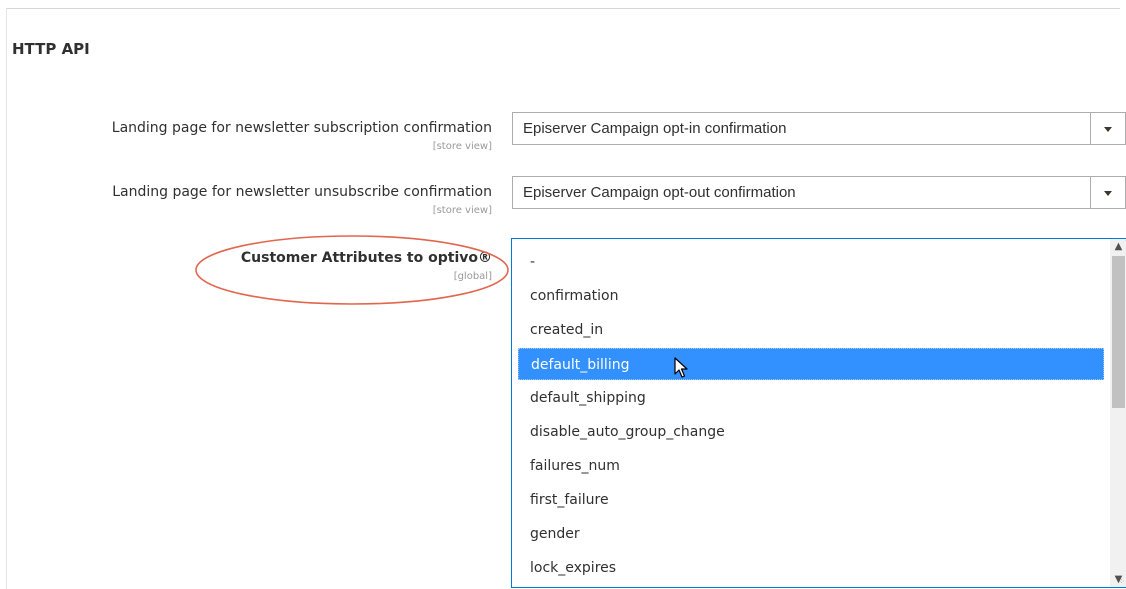  Describe the element at coordinates (811, 466) in the screenshot. I see `attribute-option: failures_num` at that location.